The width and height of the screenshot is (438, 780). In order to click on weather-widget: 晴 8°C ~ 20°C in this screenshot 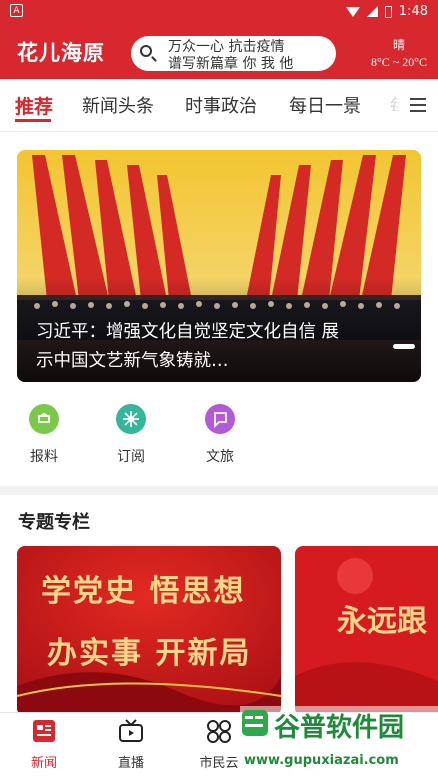, I will do `click(399, 54)`.